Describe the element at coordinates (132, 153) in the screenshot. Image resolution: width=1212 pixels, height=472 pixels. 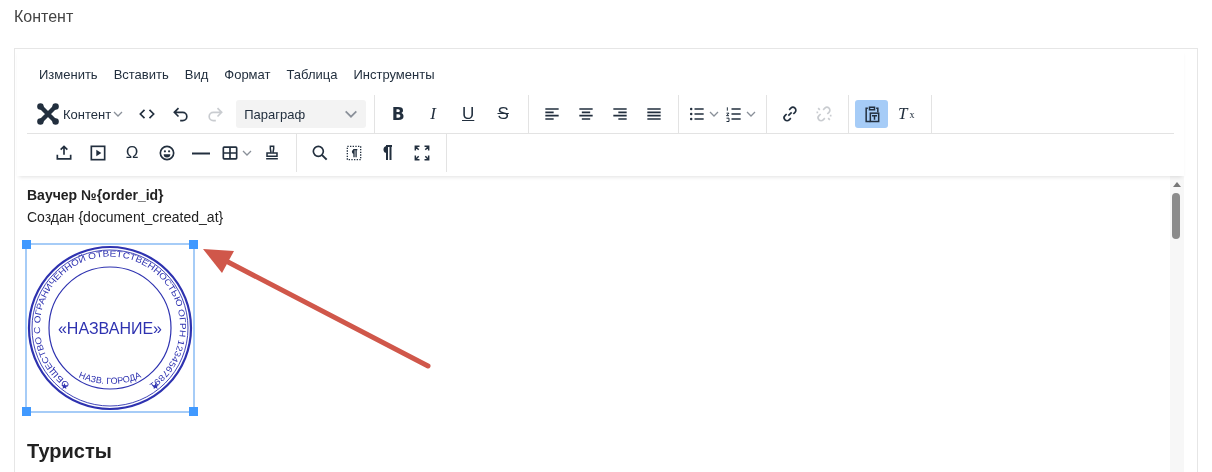
I see `format-button: Ω` at that location.